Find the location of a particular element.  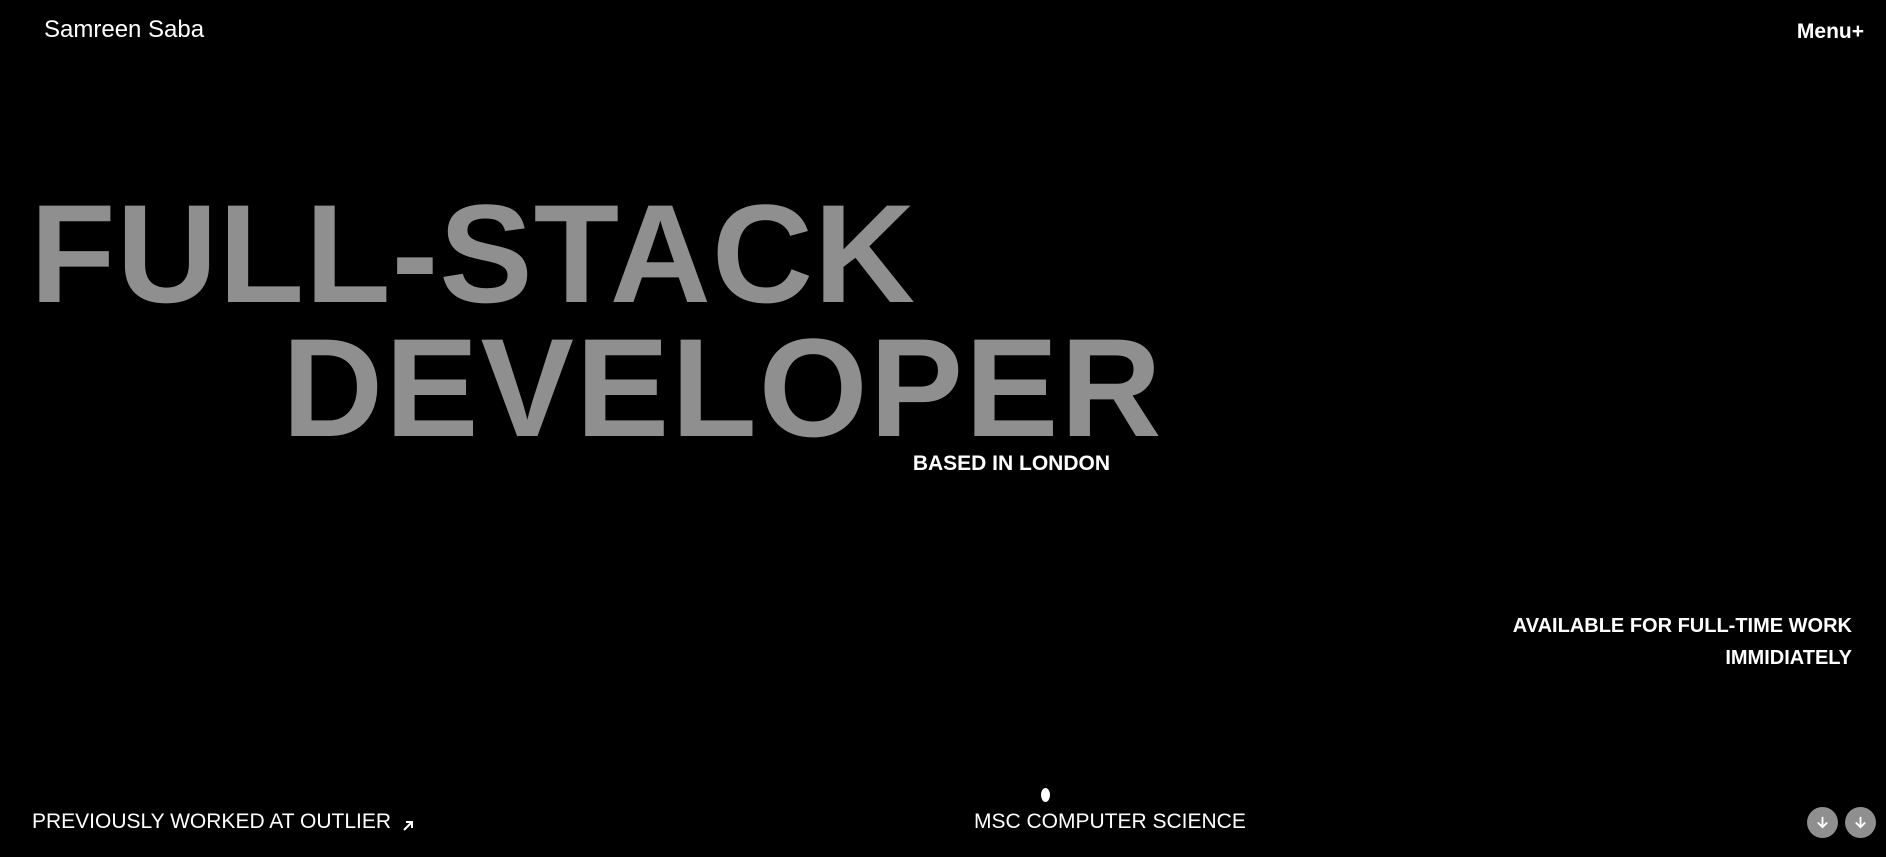

previous-work-link: PREVIOUSLY WORKED AT OUTLIER is located at coordinates (223, 822).